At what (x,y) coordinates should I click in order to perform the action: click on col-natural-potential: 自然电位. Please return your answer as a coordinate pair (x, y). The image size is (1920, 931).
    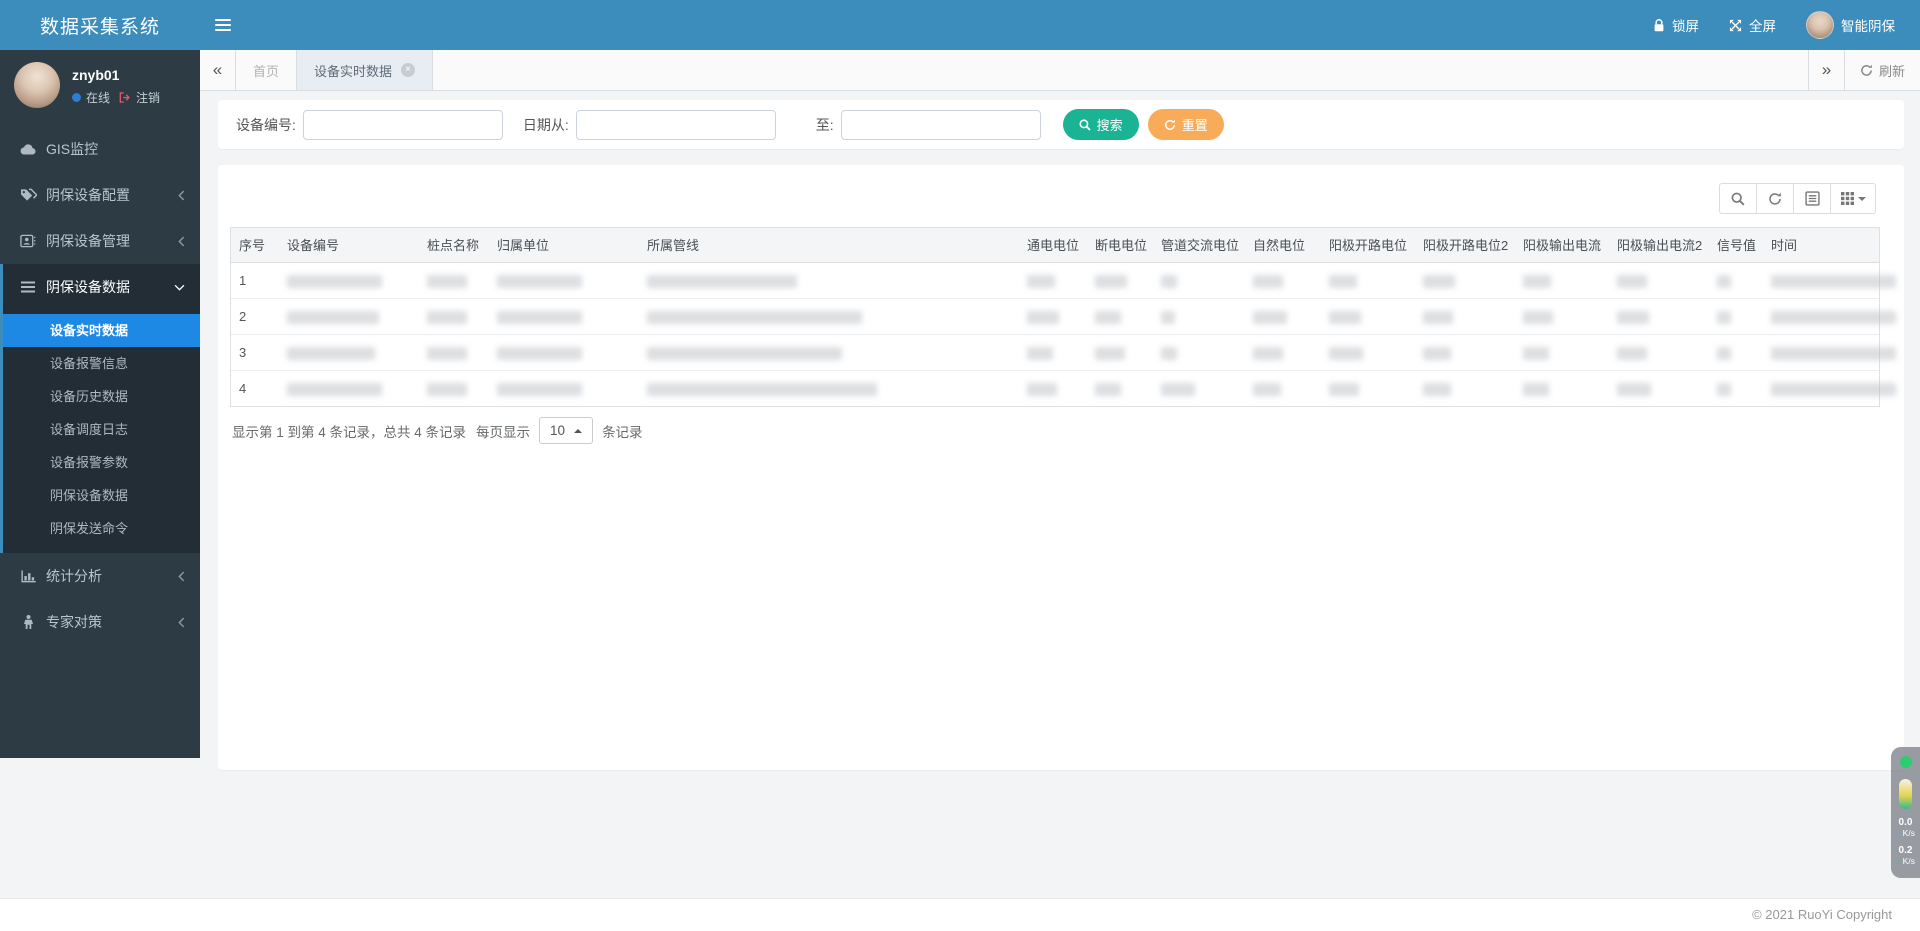
    Looking at the image, I should click on (1283, 245).